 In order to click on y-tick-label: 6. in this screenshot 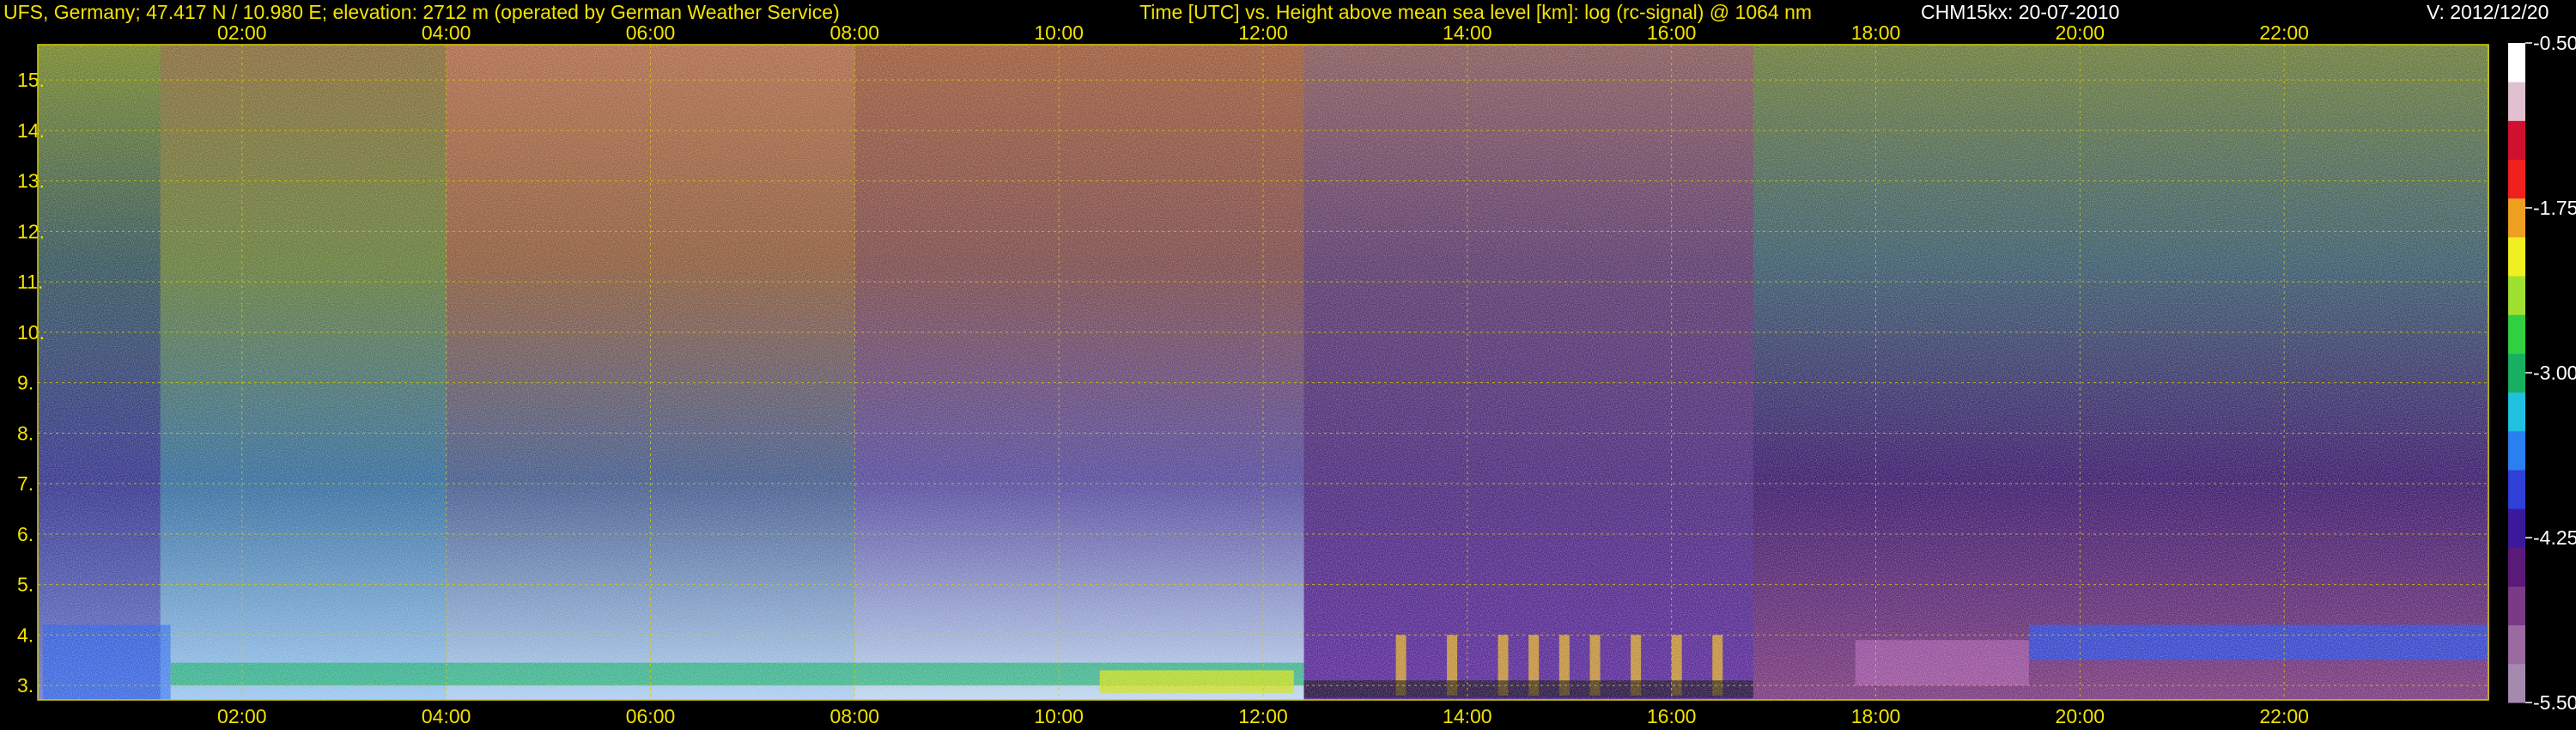, I will do `click(25, 534)`.